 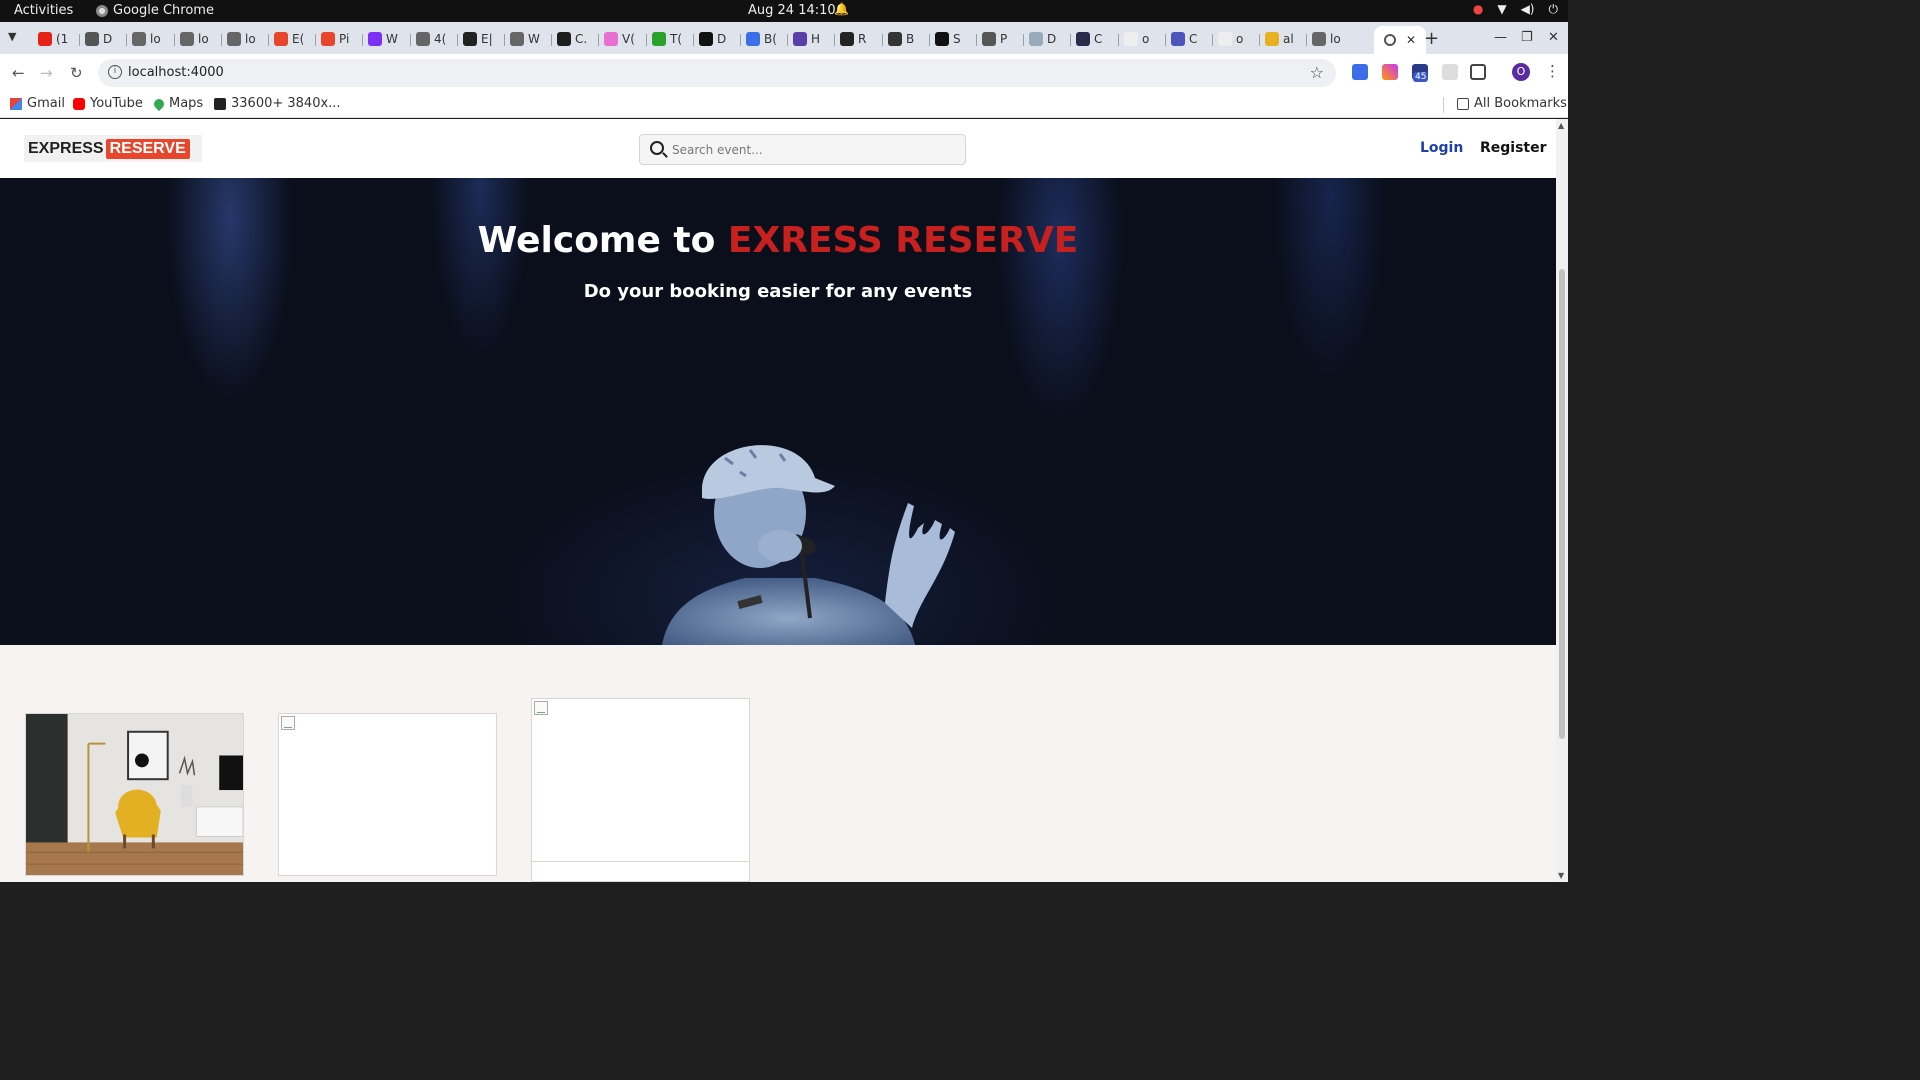 I want to click on browser-tab: S, so click(x=948, y=39).